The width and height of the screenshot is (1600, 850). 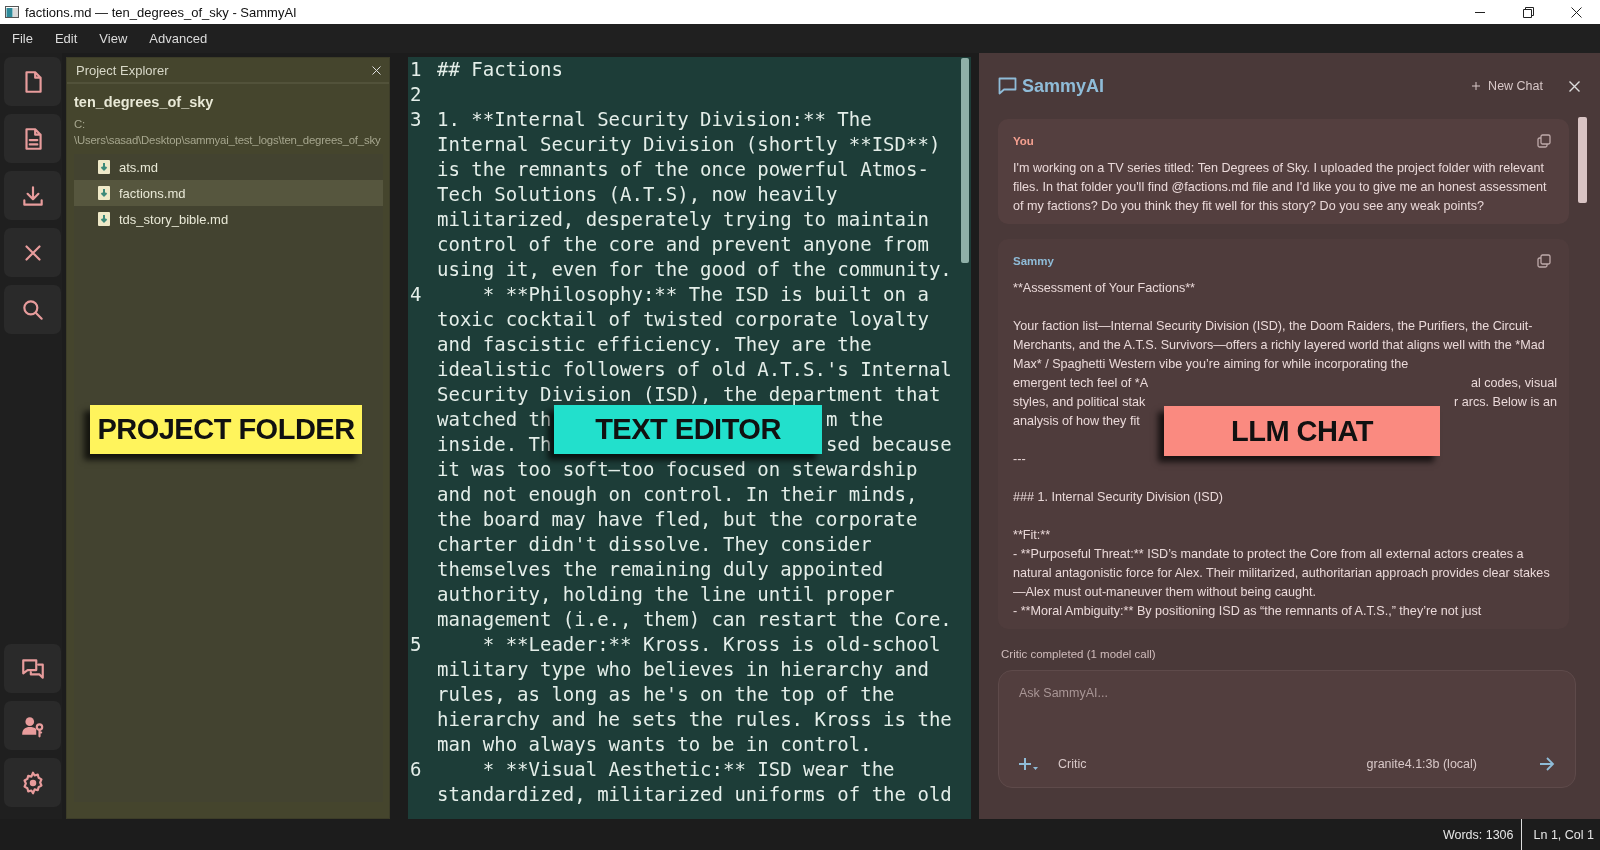 I want to click on message-text: I'm working on a TV series titled: Ten Degrees of Sky. I uploaded the project folder with relevant files. In that folder you'll find @factions.md file and I'd like you to give me an honest assessment of my factions? Do you think they fit well for this story? Do you see any weak points?, so click(x=1280, y=187).